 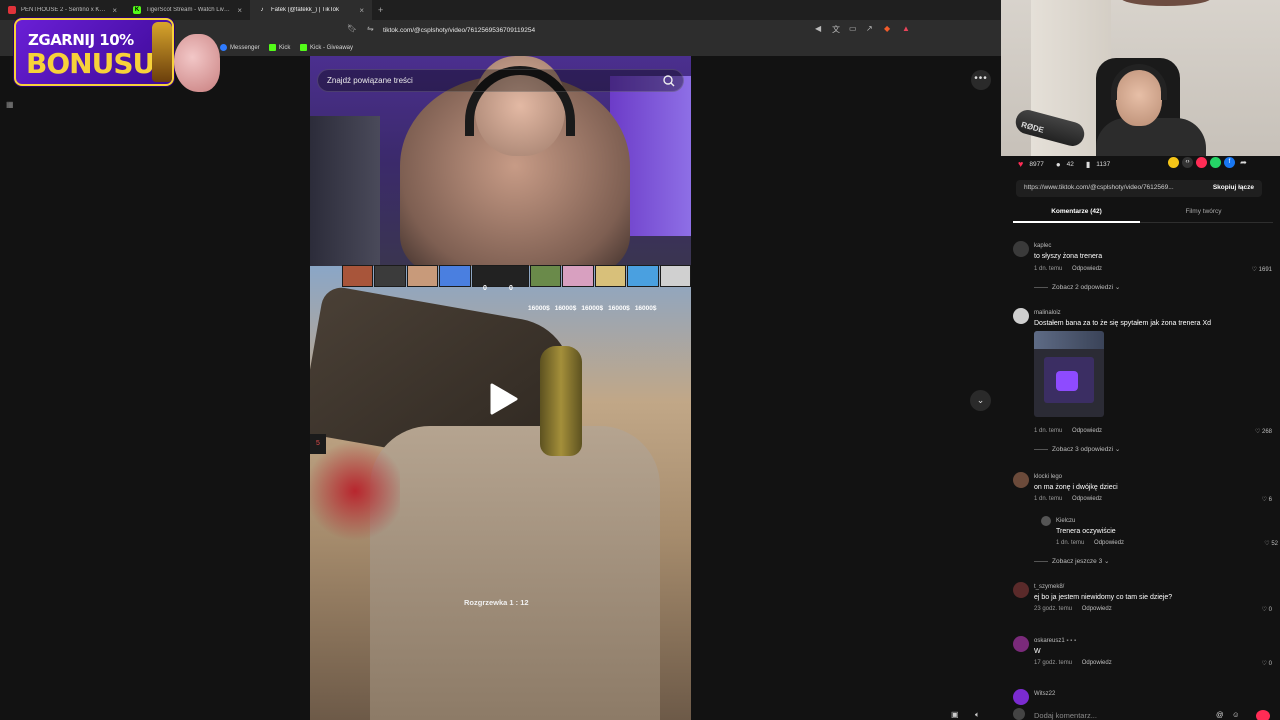 I want to click on search-icon, so click(x=669, y=81).